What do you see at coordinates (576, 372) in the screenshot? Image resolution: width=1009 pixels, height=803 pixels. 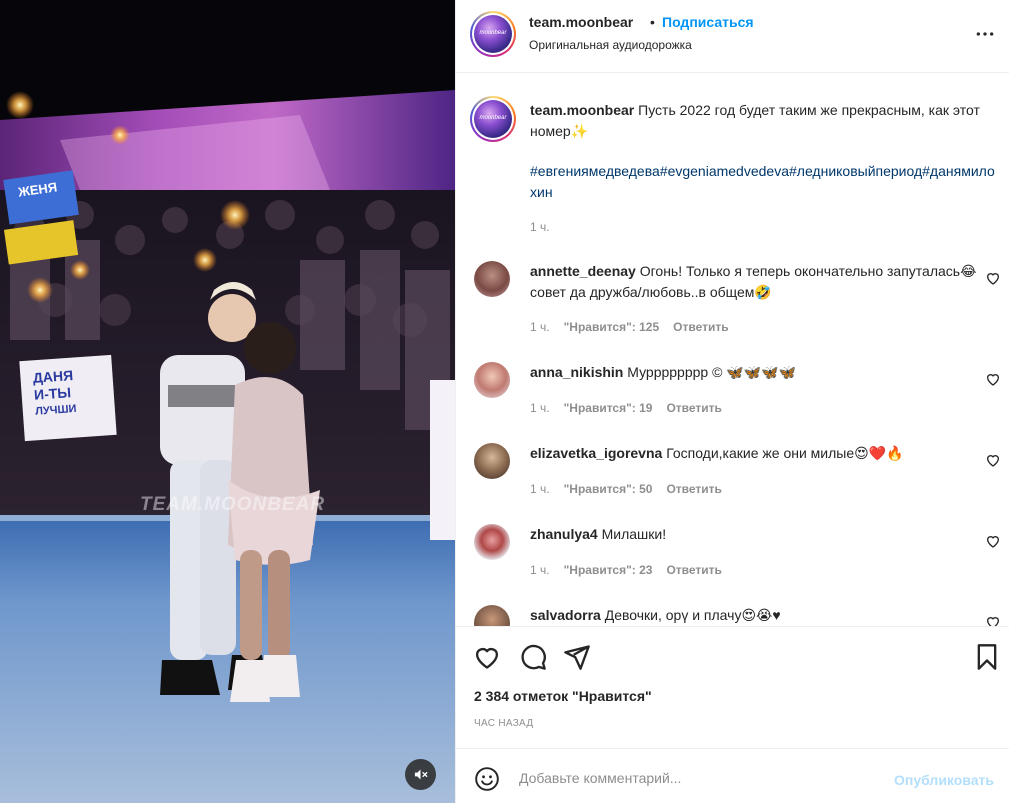 I see `comment-username: anna_nikishin` at bounding box center [576, 372].